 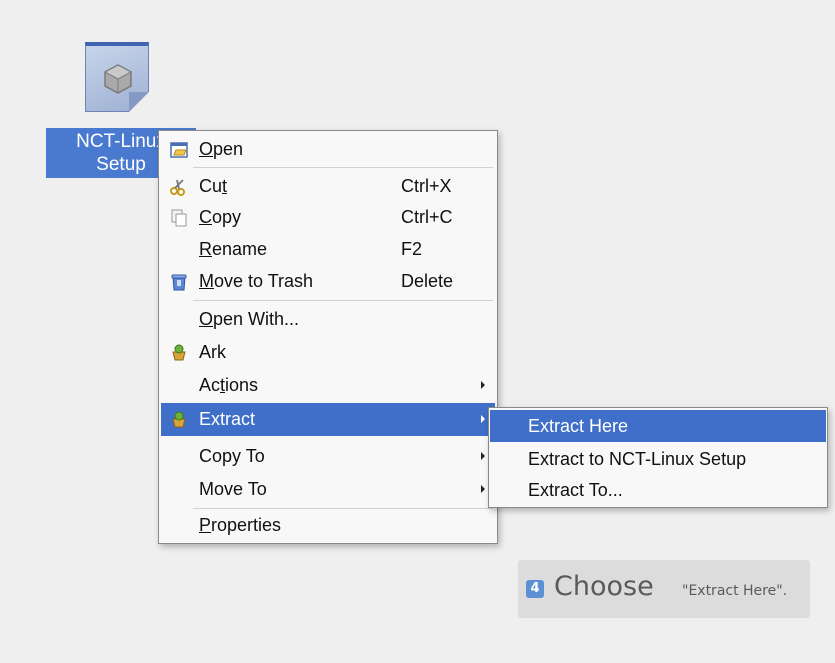 I want to click on instruction-target: "Extract Here"., so click(x=735, y=591).